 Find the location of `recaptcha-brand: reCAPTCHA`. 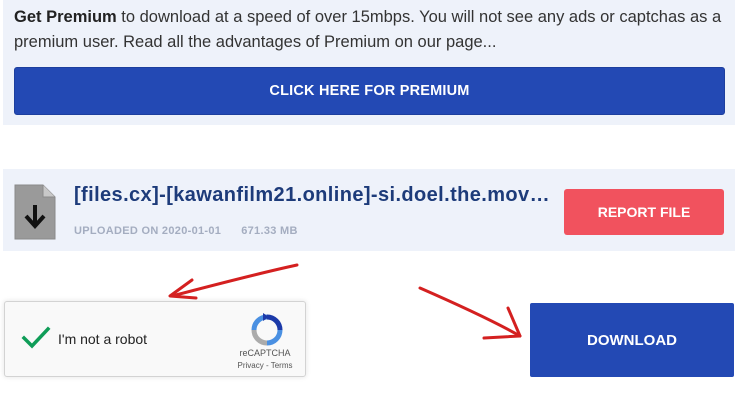

recaptcha-brand: reCAPTCHA is located at coordinates (265, 353).